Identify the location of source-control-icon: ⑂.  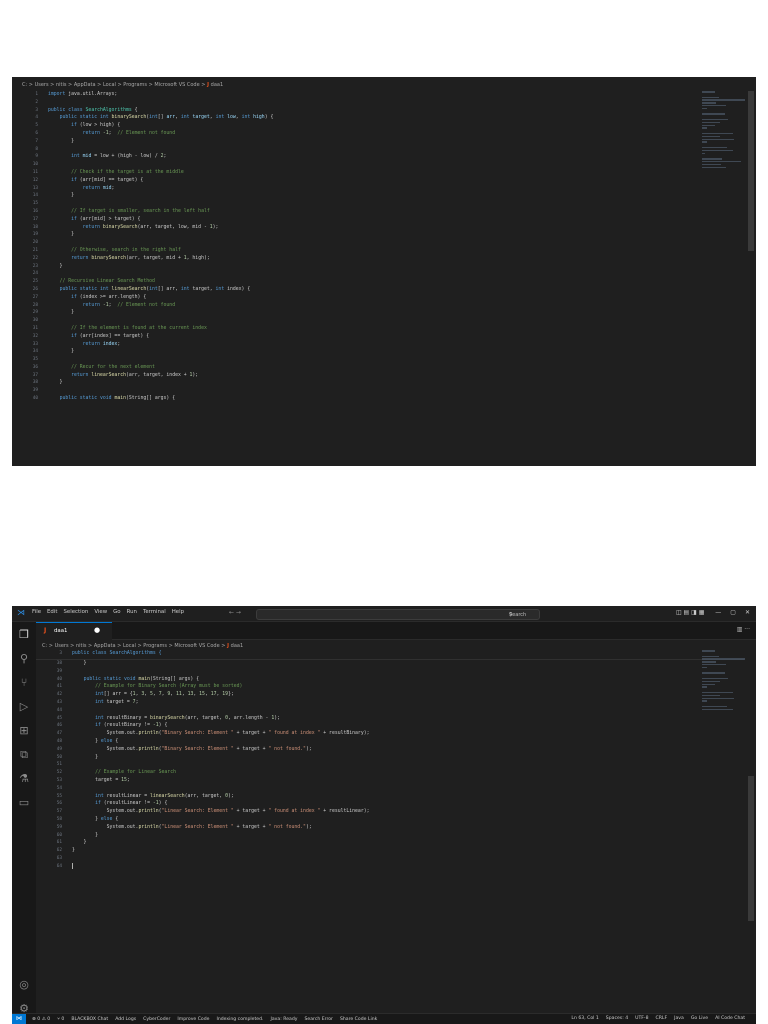
(24, 683).